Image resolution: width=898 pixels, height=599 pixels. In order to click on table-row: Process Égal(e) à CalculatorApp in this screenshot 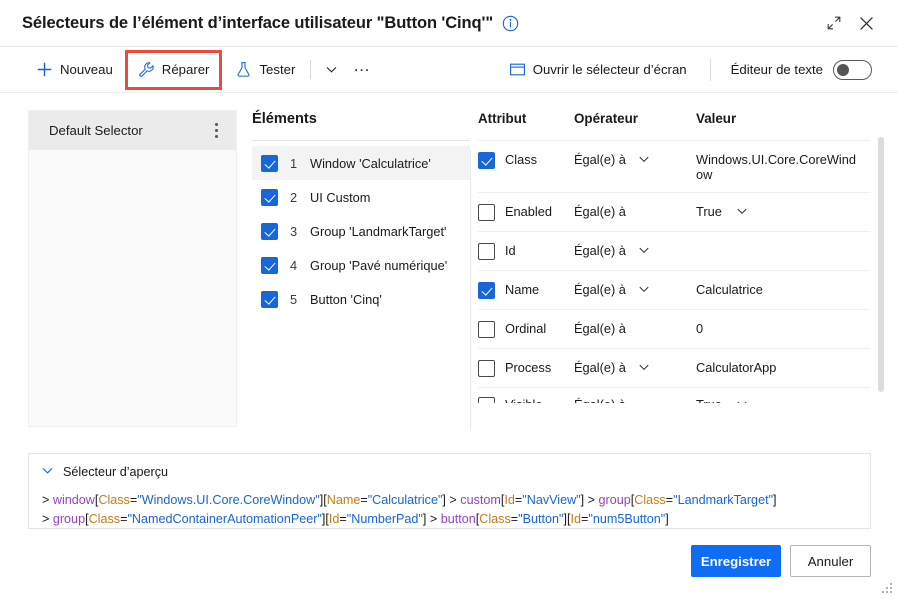, I will do `click(674, 367)`.